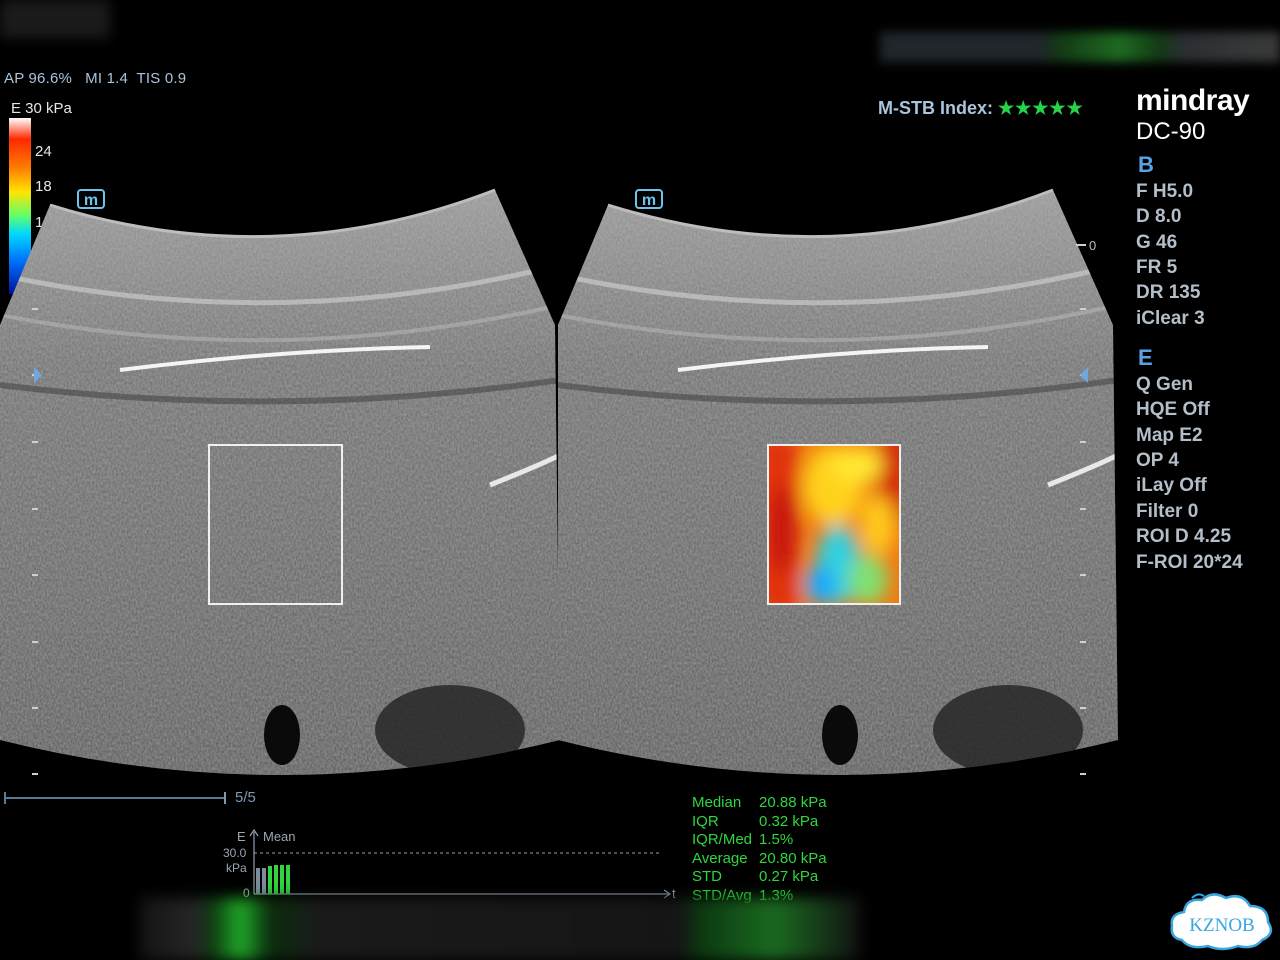  Describe the element at coordinates (789, 821) in the screenshot. I see `stat-value: 0.32 kPa` at that location.